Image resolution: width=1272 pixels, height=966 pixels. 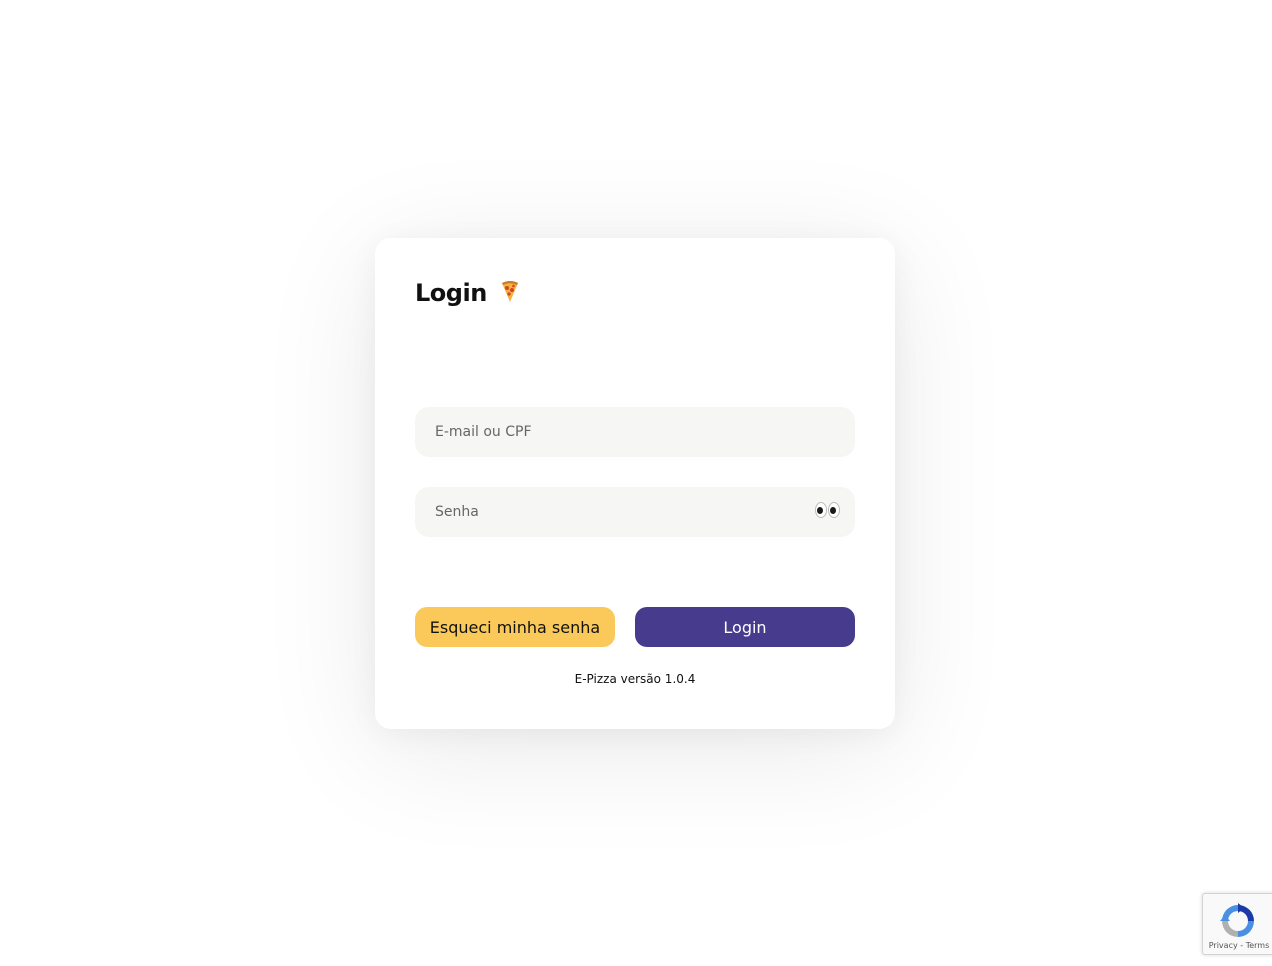 I want to click on email-input, so click(x=635, y=432).